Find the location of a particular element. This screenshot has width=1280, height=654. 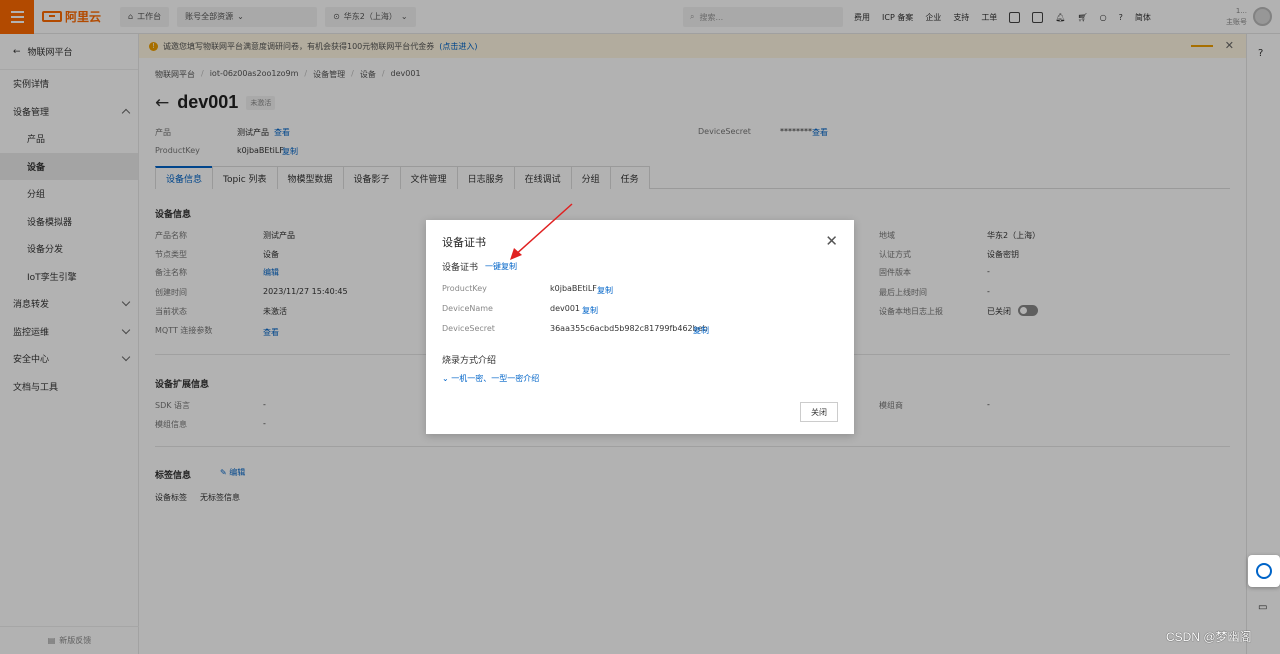

copy-productkey-link: 复制 is located at coordinates (605, 290).